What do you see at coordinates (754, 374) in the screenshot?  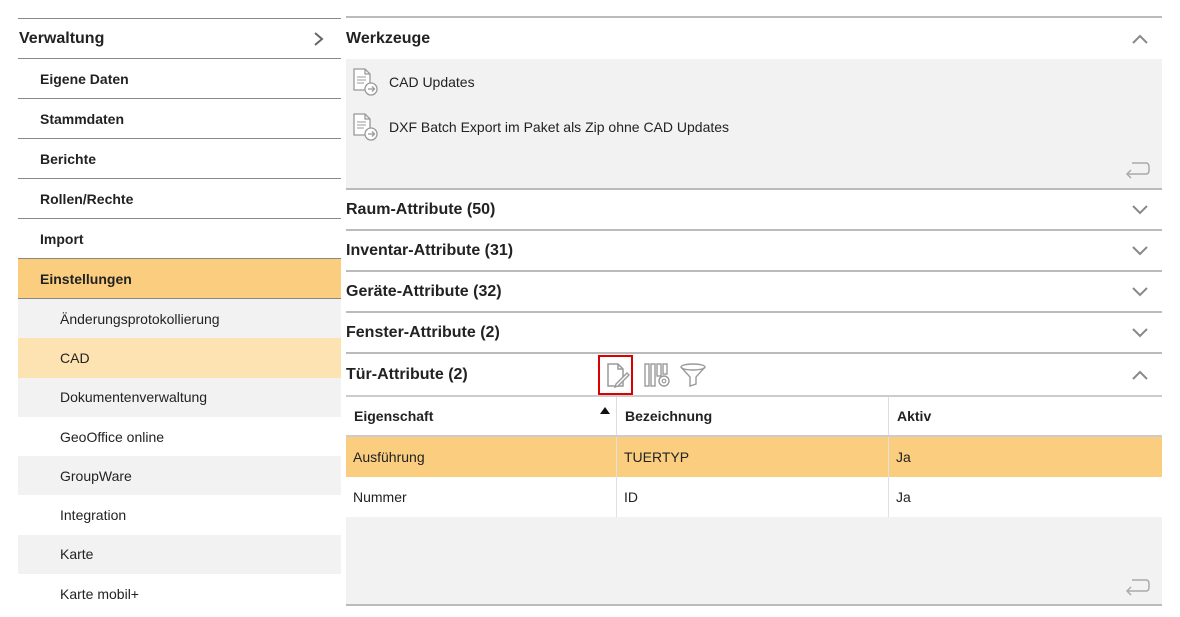 I see `section-tuer-attribute: Tür-Attribute (2)` at bounding box center [754, 374].